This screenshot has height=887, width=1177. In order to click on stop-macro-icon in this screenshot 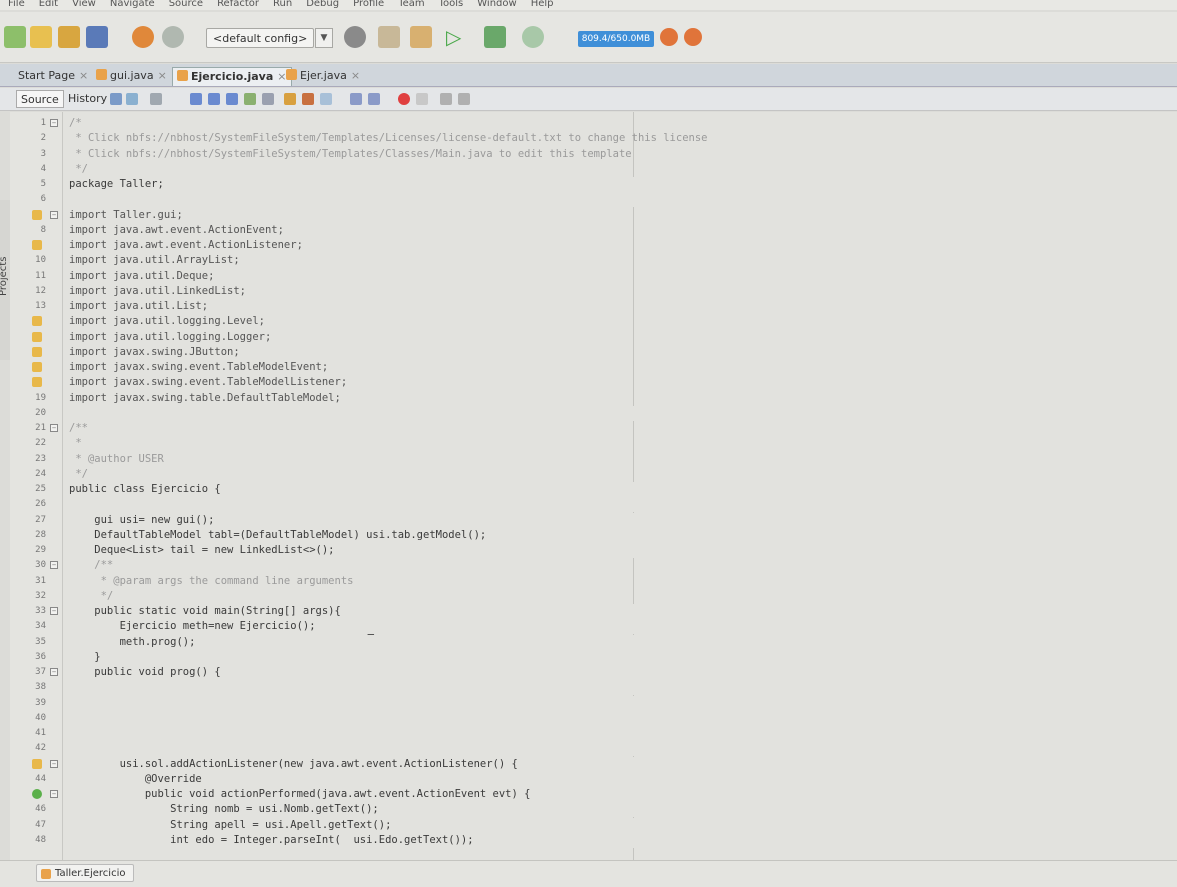, I will do `click(422, 99)`.